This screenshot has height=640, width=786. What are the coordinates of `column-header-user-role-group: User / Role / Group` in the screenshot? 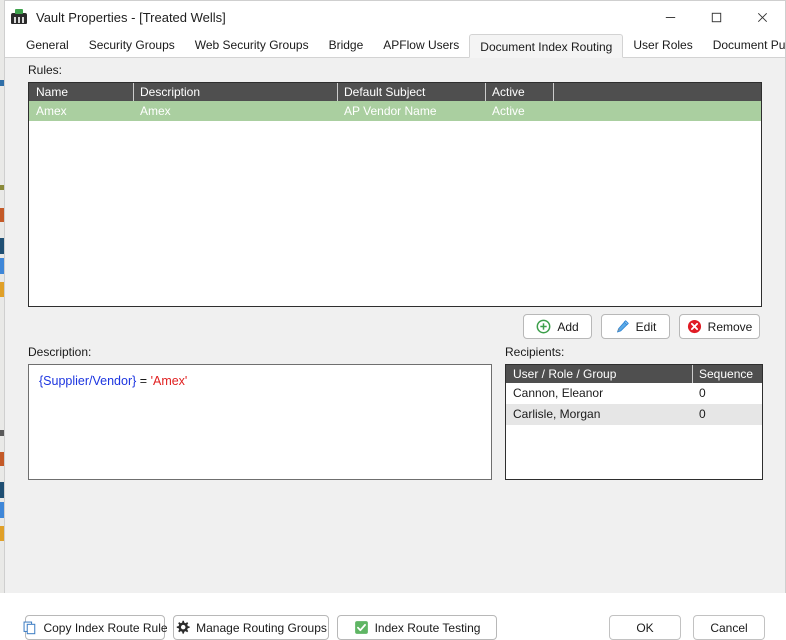 It's located at (599, 374).